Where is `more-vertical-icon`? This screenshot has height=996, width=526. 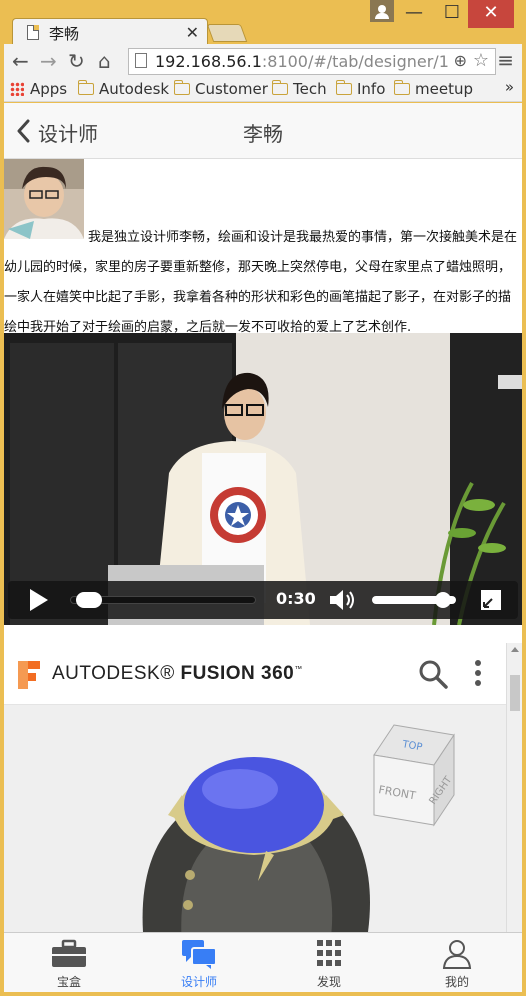 more-vertical-icon is located at coordinates (478, 673).